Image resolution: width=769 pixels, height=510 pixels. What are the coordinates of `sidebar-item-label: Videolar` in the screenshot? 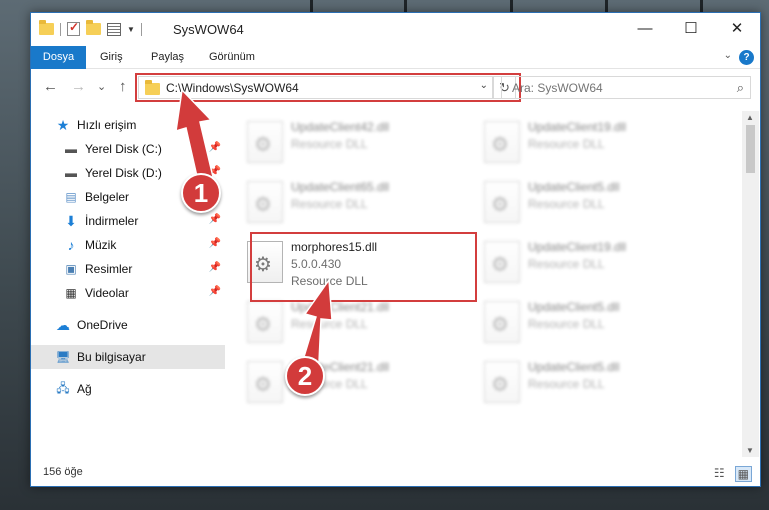 It's located at (107, 293).